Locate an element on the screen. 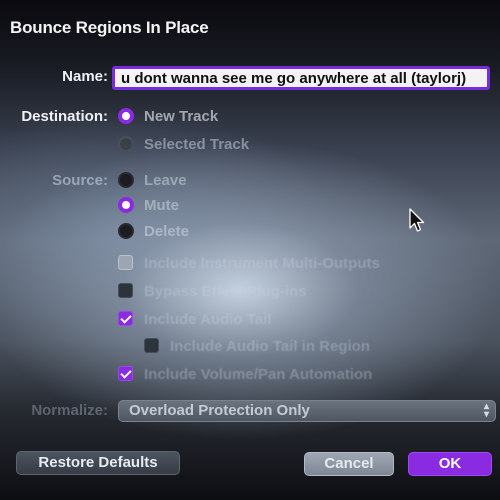 The width and height of the screenshot is (500, 500). restore-defaults-button: Restore Defaults is located at coordinates (98, 463).